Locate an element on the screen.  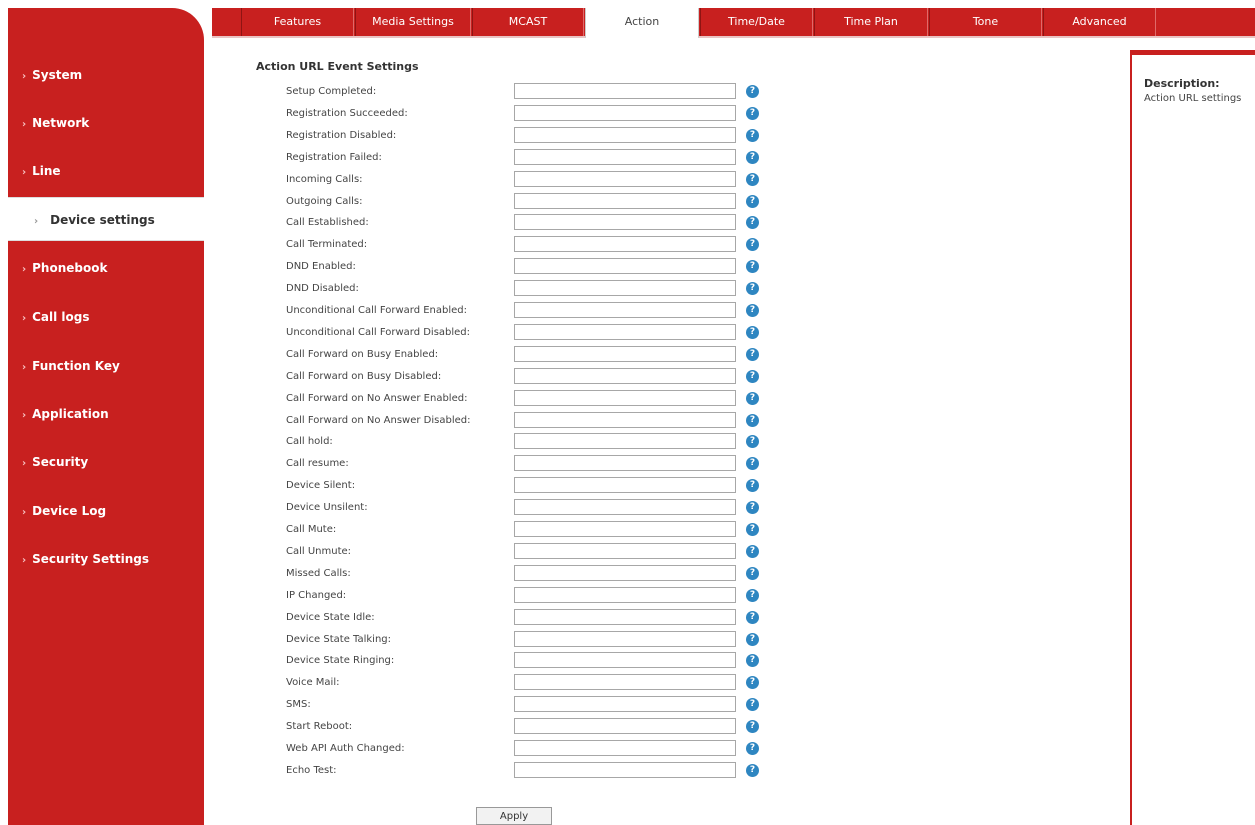
tab-advanced: Advanced is located at coordinates (1099, 22).